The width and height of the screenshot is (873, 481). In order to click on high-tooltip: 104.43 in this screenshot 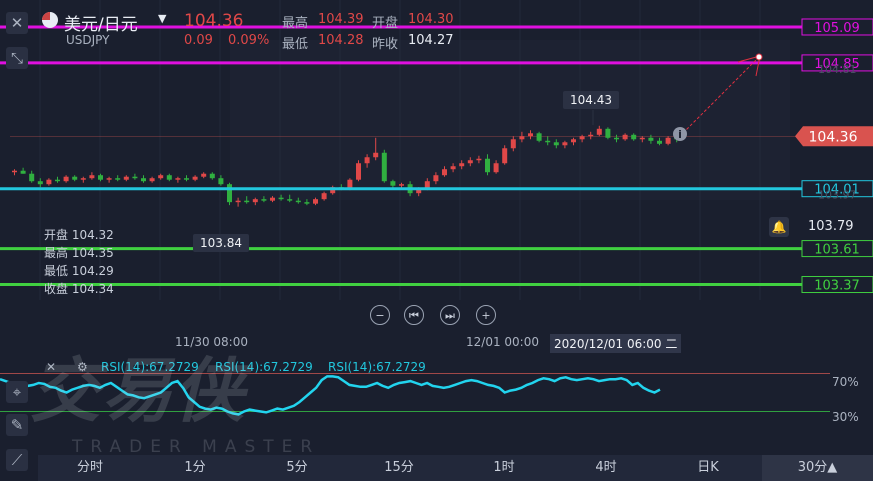, I will do `click(591, 100)`.